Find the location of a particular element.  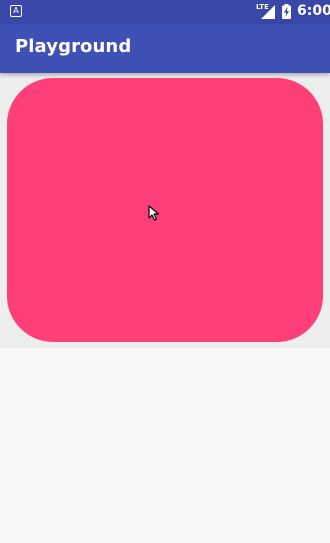

app-title: Playground is located at coordinates (73, 46).